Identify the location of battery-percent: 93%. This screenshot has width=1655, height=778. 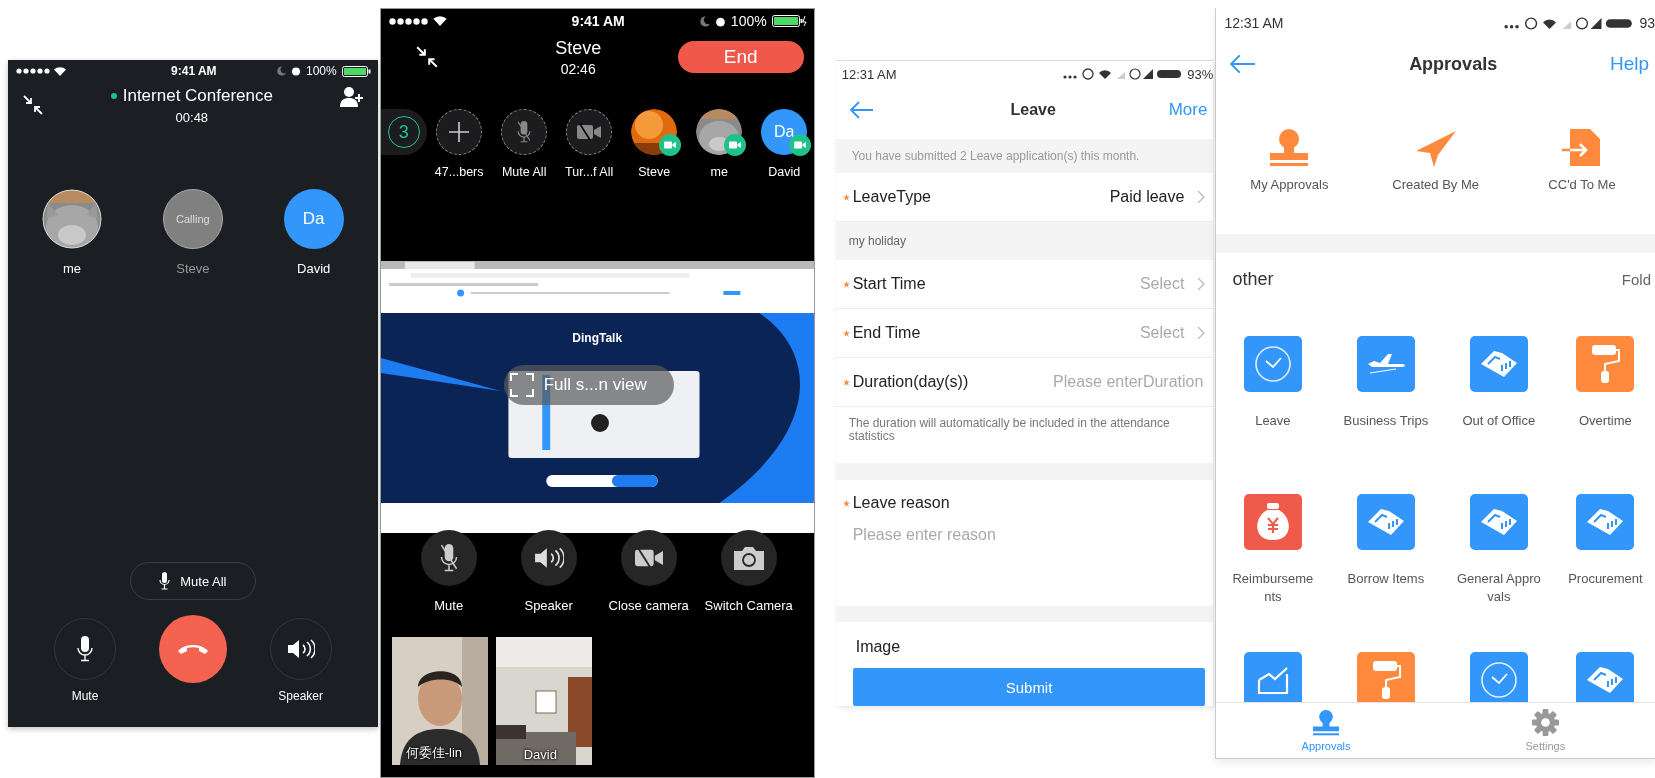
(1200, 74).